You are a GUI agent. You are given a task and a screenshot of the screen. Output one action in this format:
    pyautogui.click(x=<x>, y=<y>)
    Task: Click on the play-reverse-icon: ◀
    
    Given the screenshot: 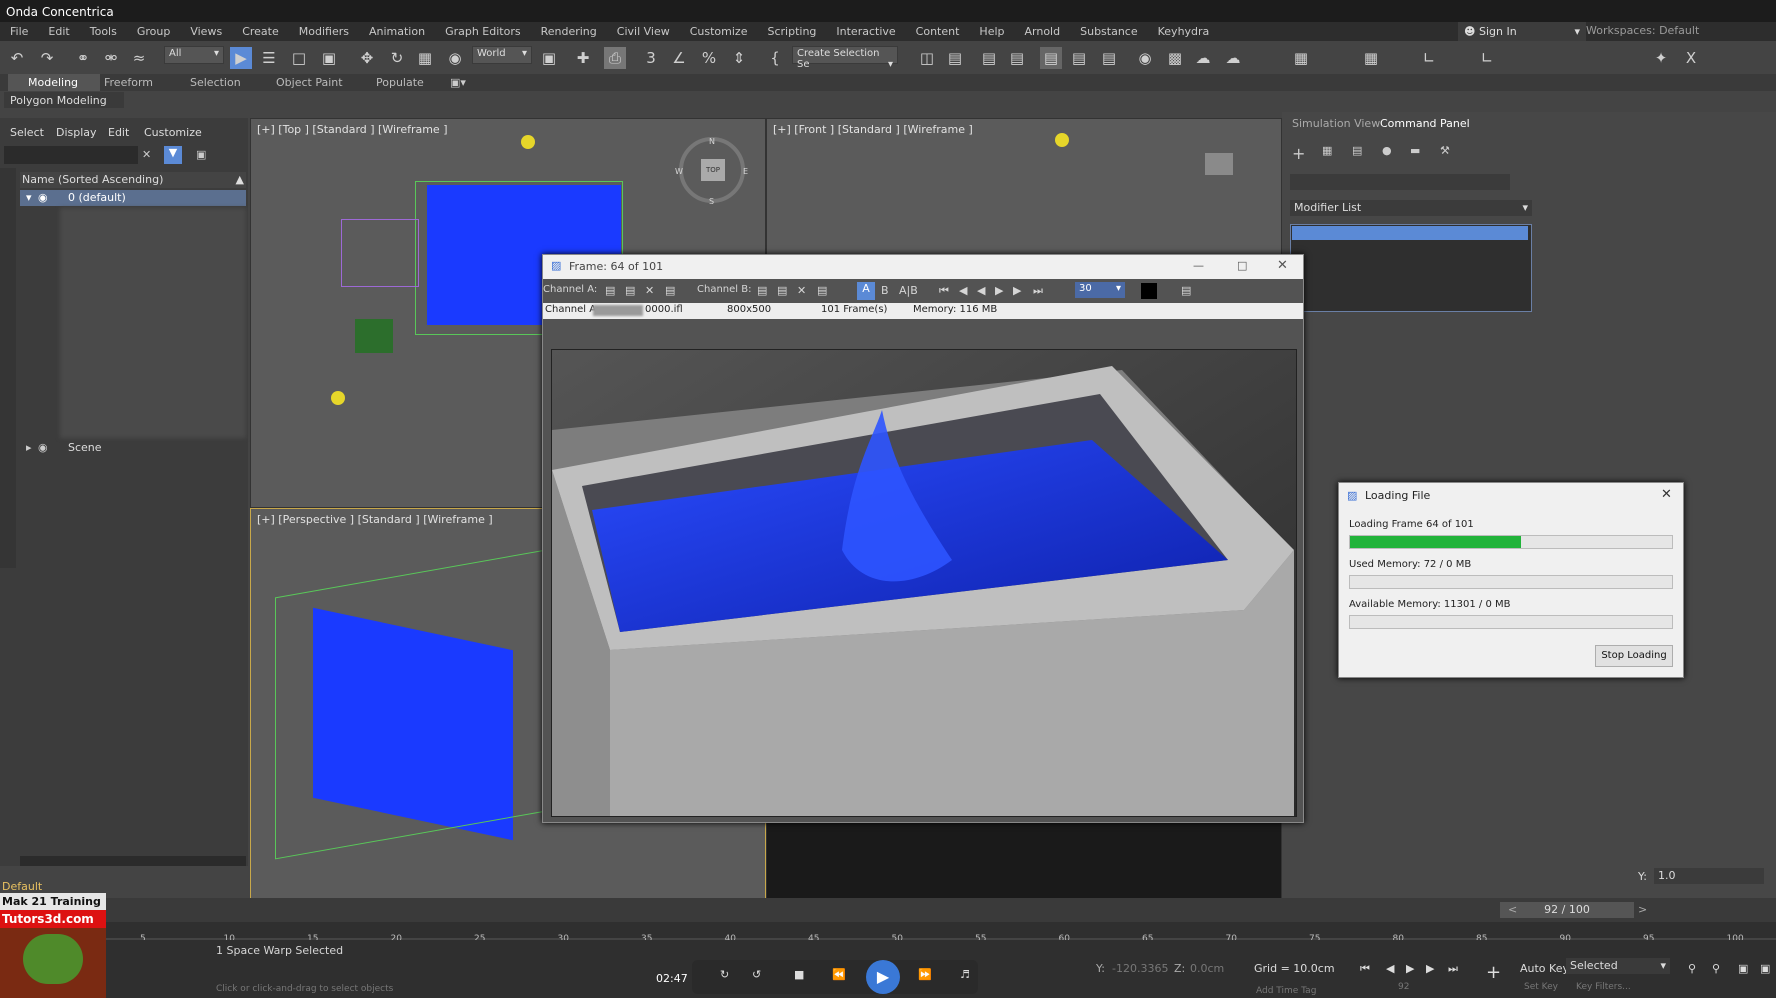 What is the action you would take?
    pyautogui.click(x=981, y=290)
    